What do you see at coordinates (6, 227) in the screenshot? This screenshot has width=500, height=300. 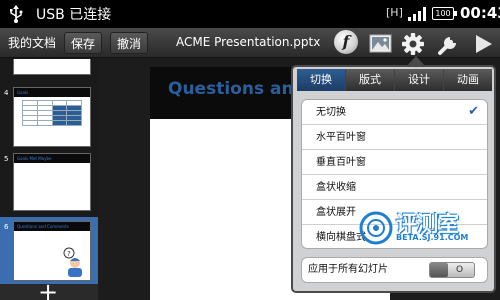 I see `thumbnail-number: 6` at bounding box center [6, 227].